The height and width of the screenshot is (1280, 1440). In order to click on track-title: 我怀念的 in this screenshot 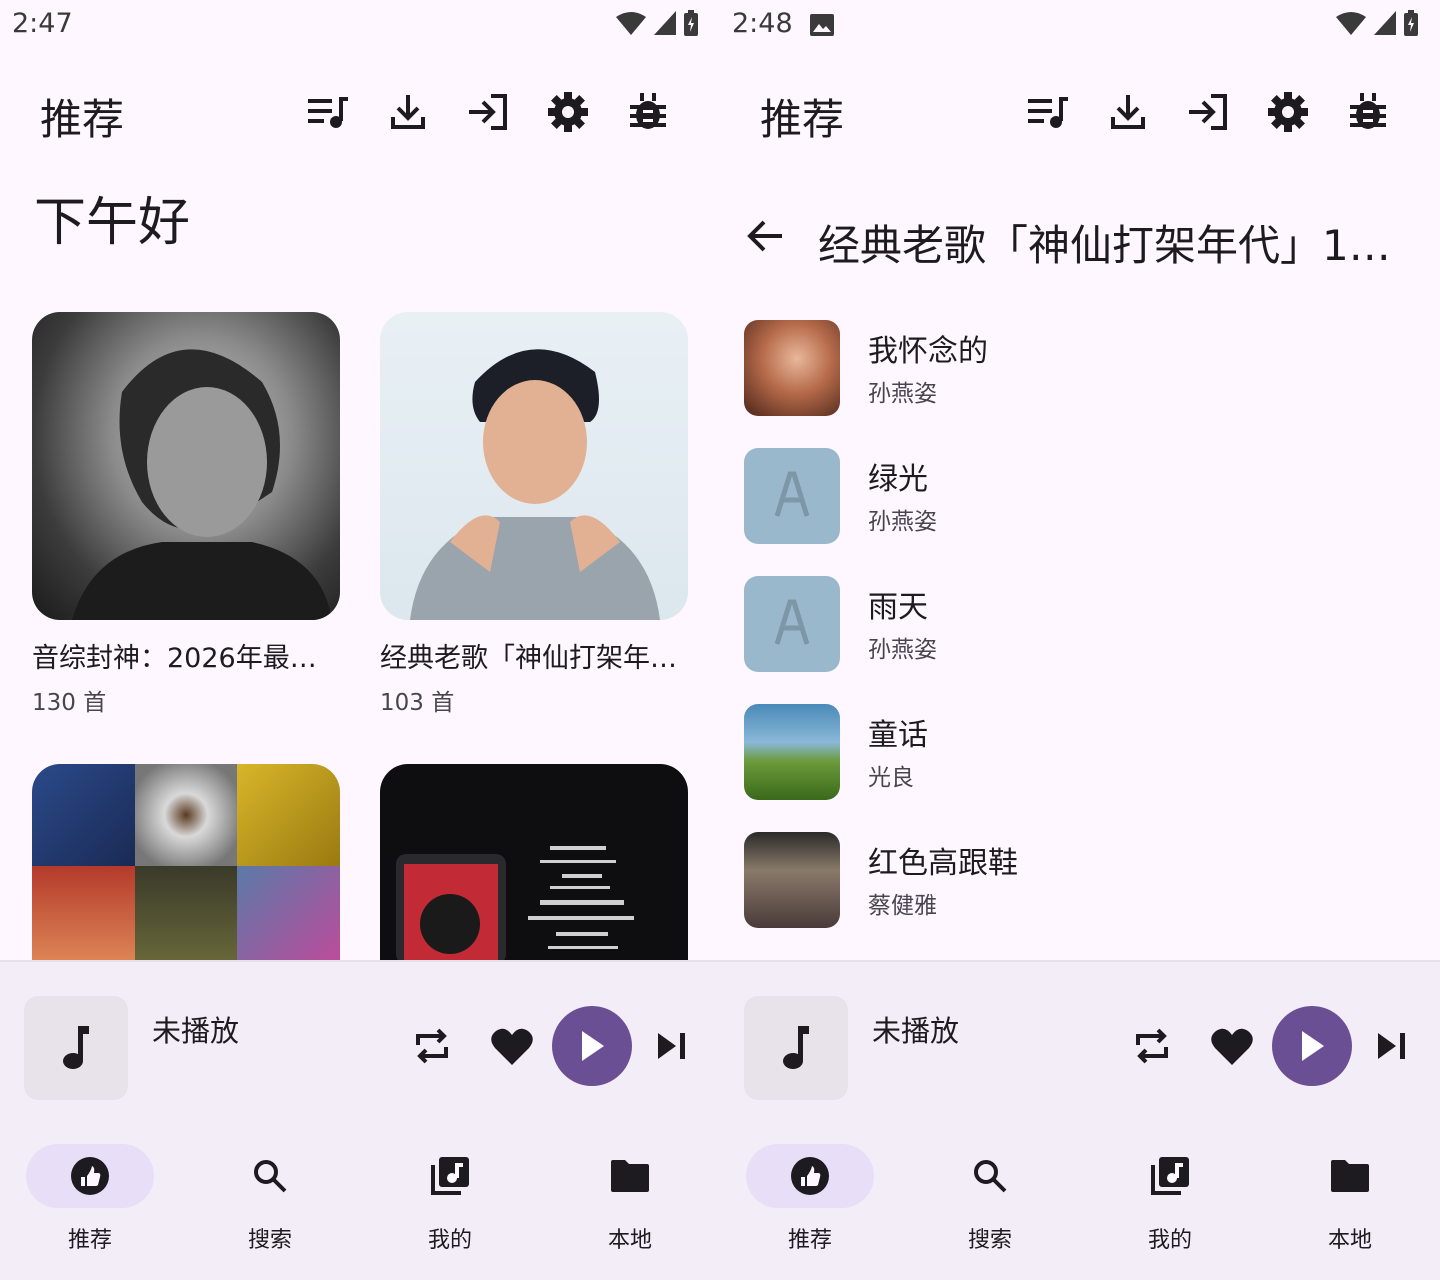, I will do `click(928, 351)`.